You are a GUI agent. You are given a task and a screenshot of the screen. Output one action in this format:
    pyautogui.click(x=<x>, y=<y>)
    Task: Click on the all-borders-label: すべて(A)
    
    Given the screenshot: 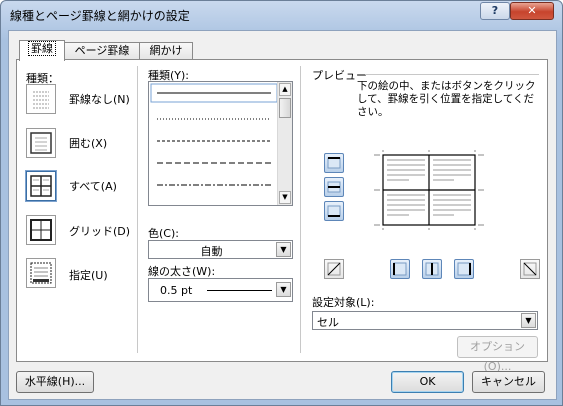 What is the action you would take?
    pyautogui.click(x=93, y=186)
    